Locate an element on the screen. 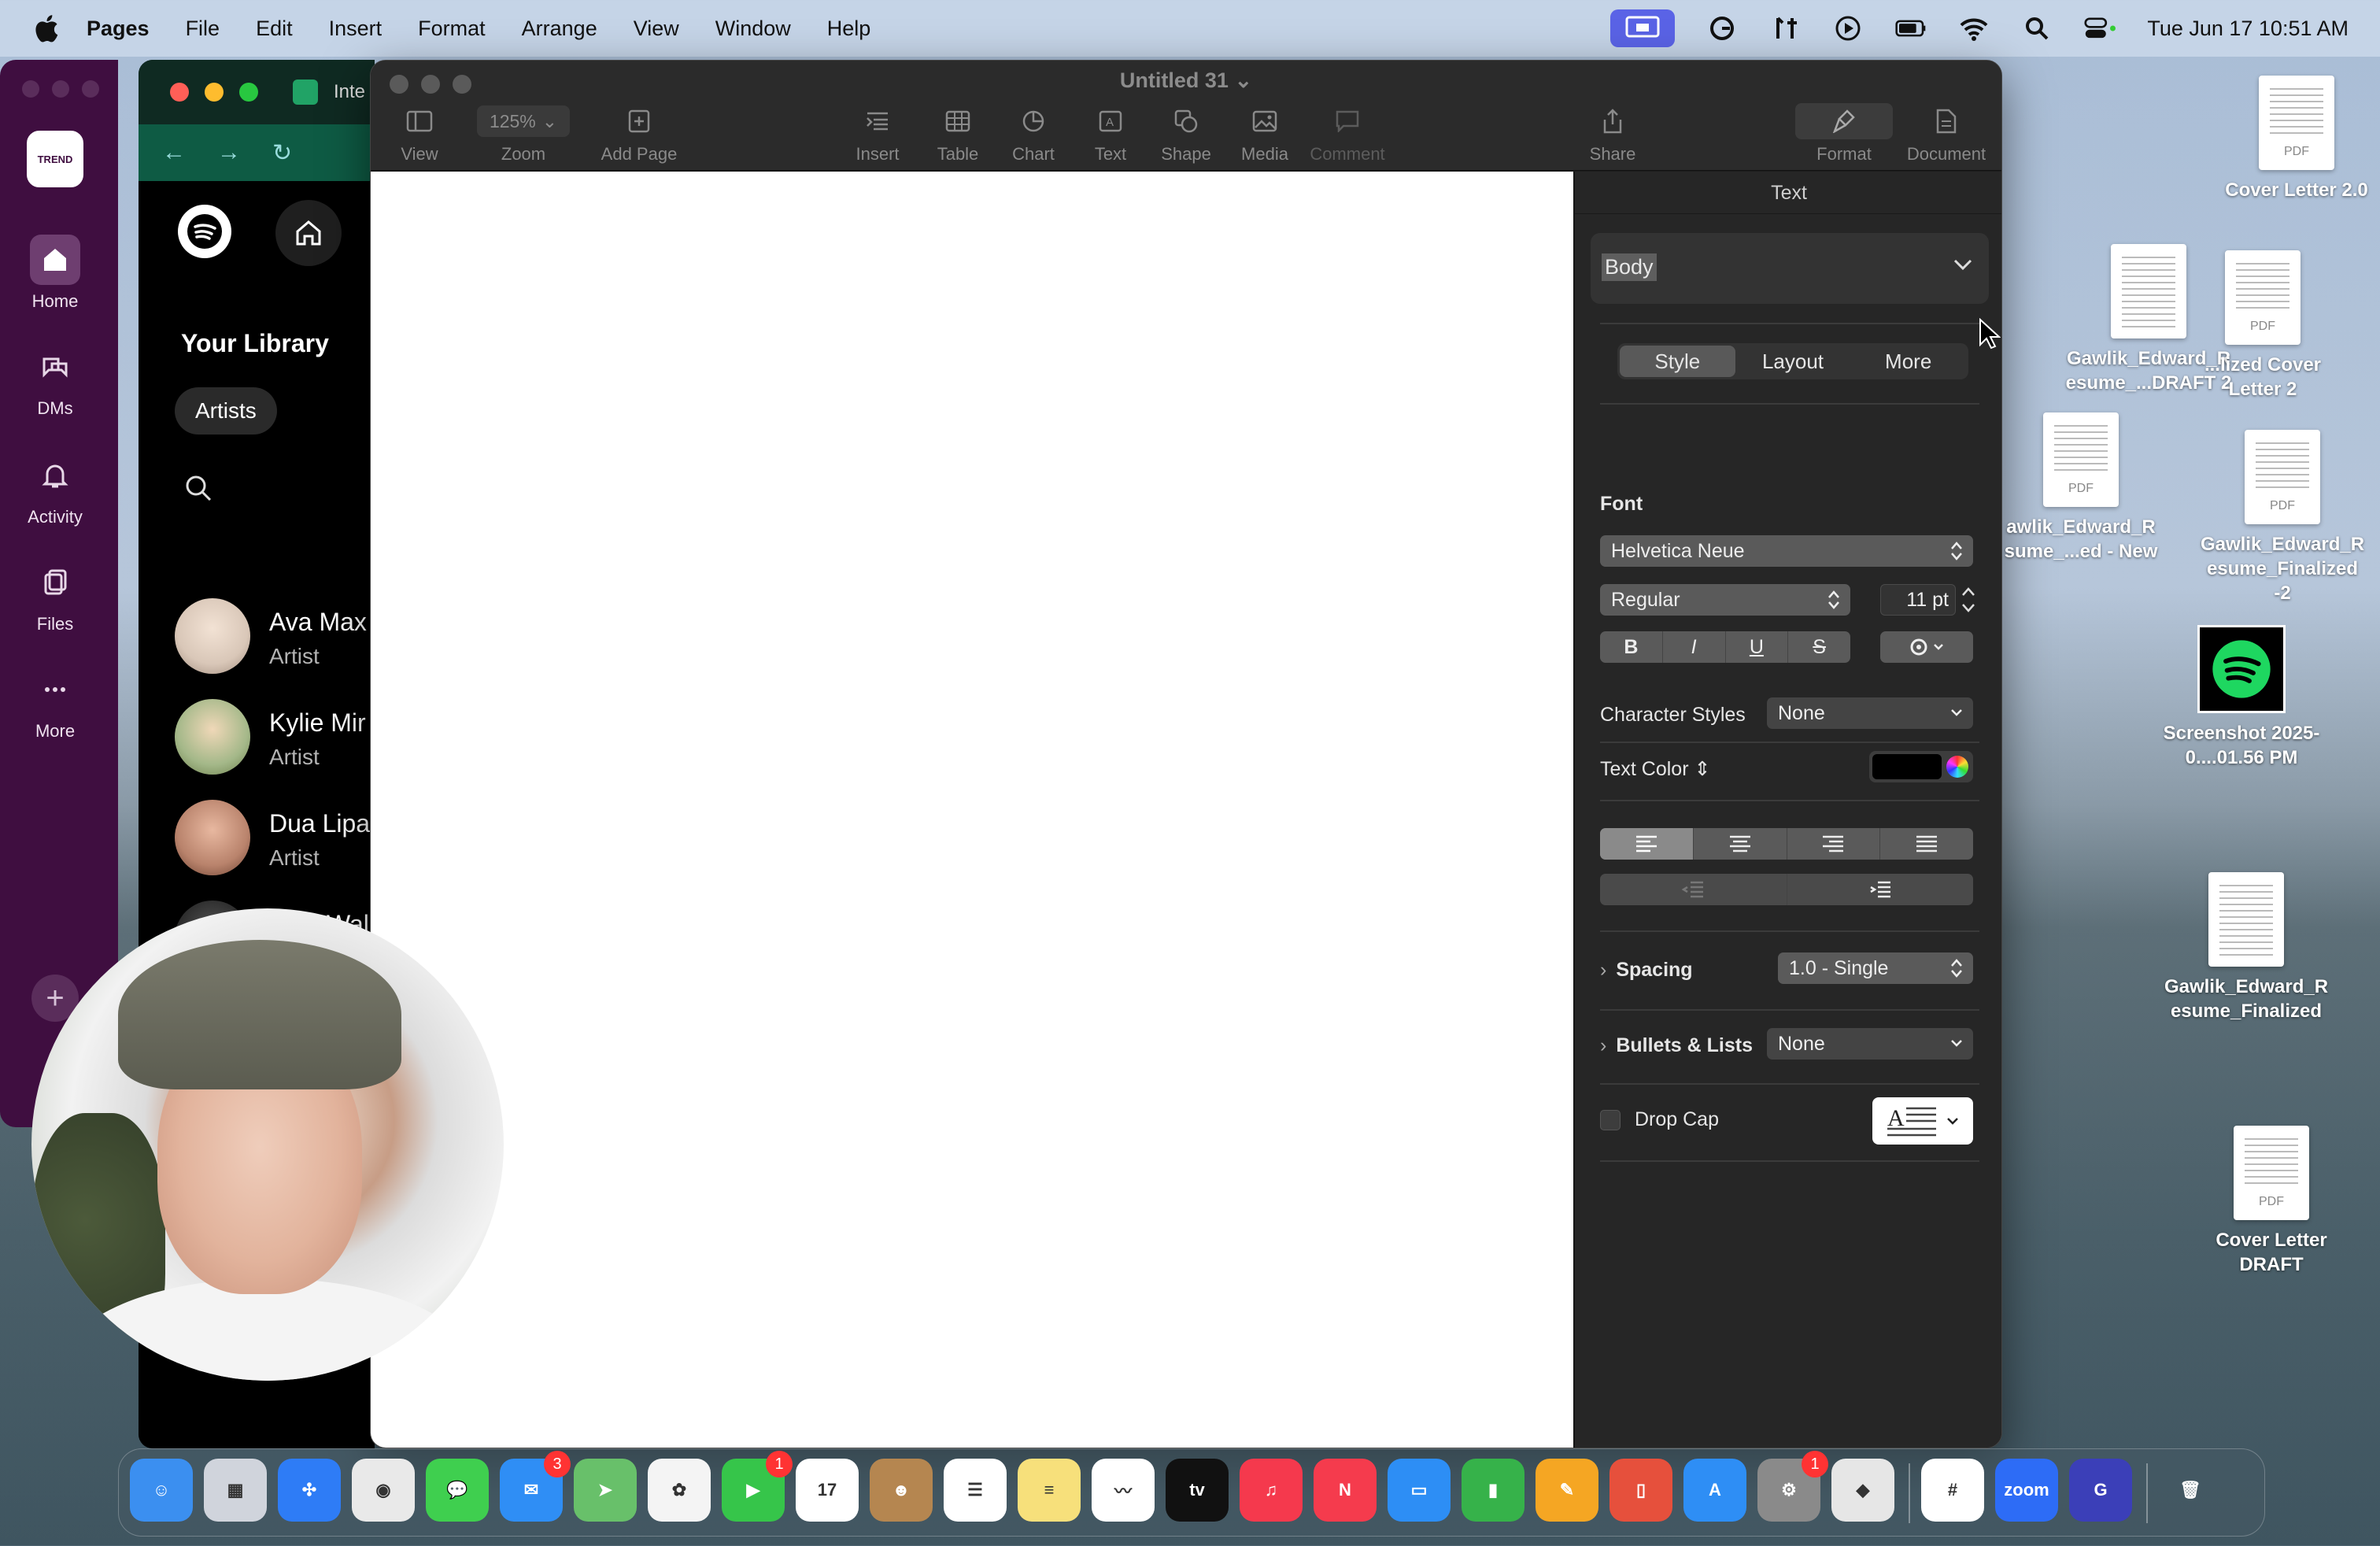  back-icon: ← is located at coordinates (174, 152).